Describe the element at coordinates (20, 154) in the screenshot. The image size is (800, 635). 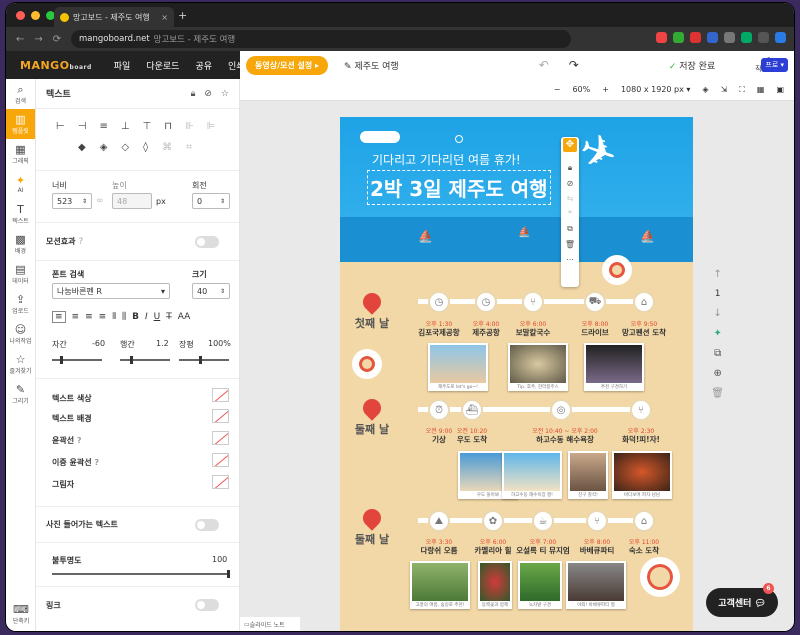
I see `nav-graphic: ▦ 그래픽` at that location.